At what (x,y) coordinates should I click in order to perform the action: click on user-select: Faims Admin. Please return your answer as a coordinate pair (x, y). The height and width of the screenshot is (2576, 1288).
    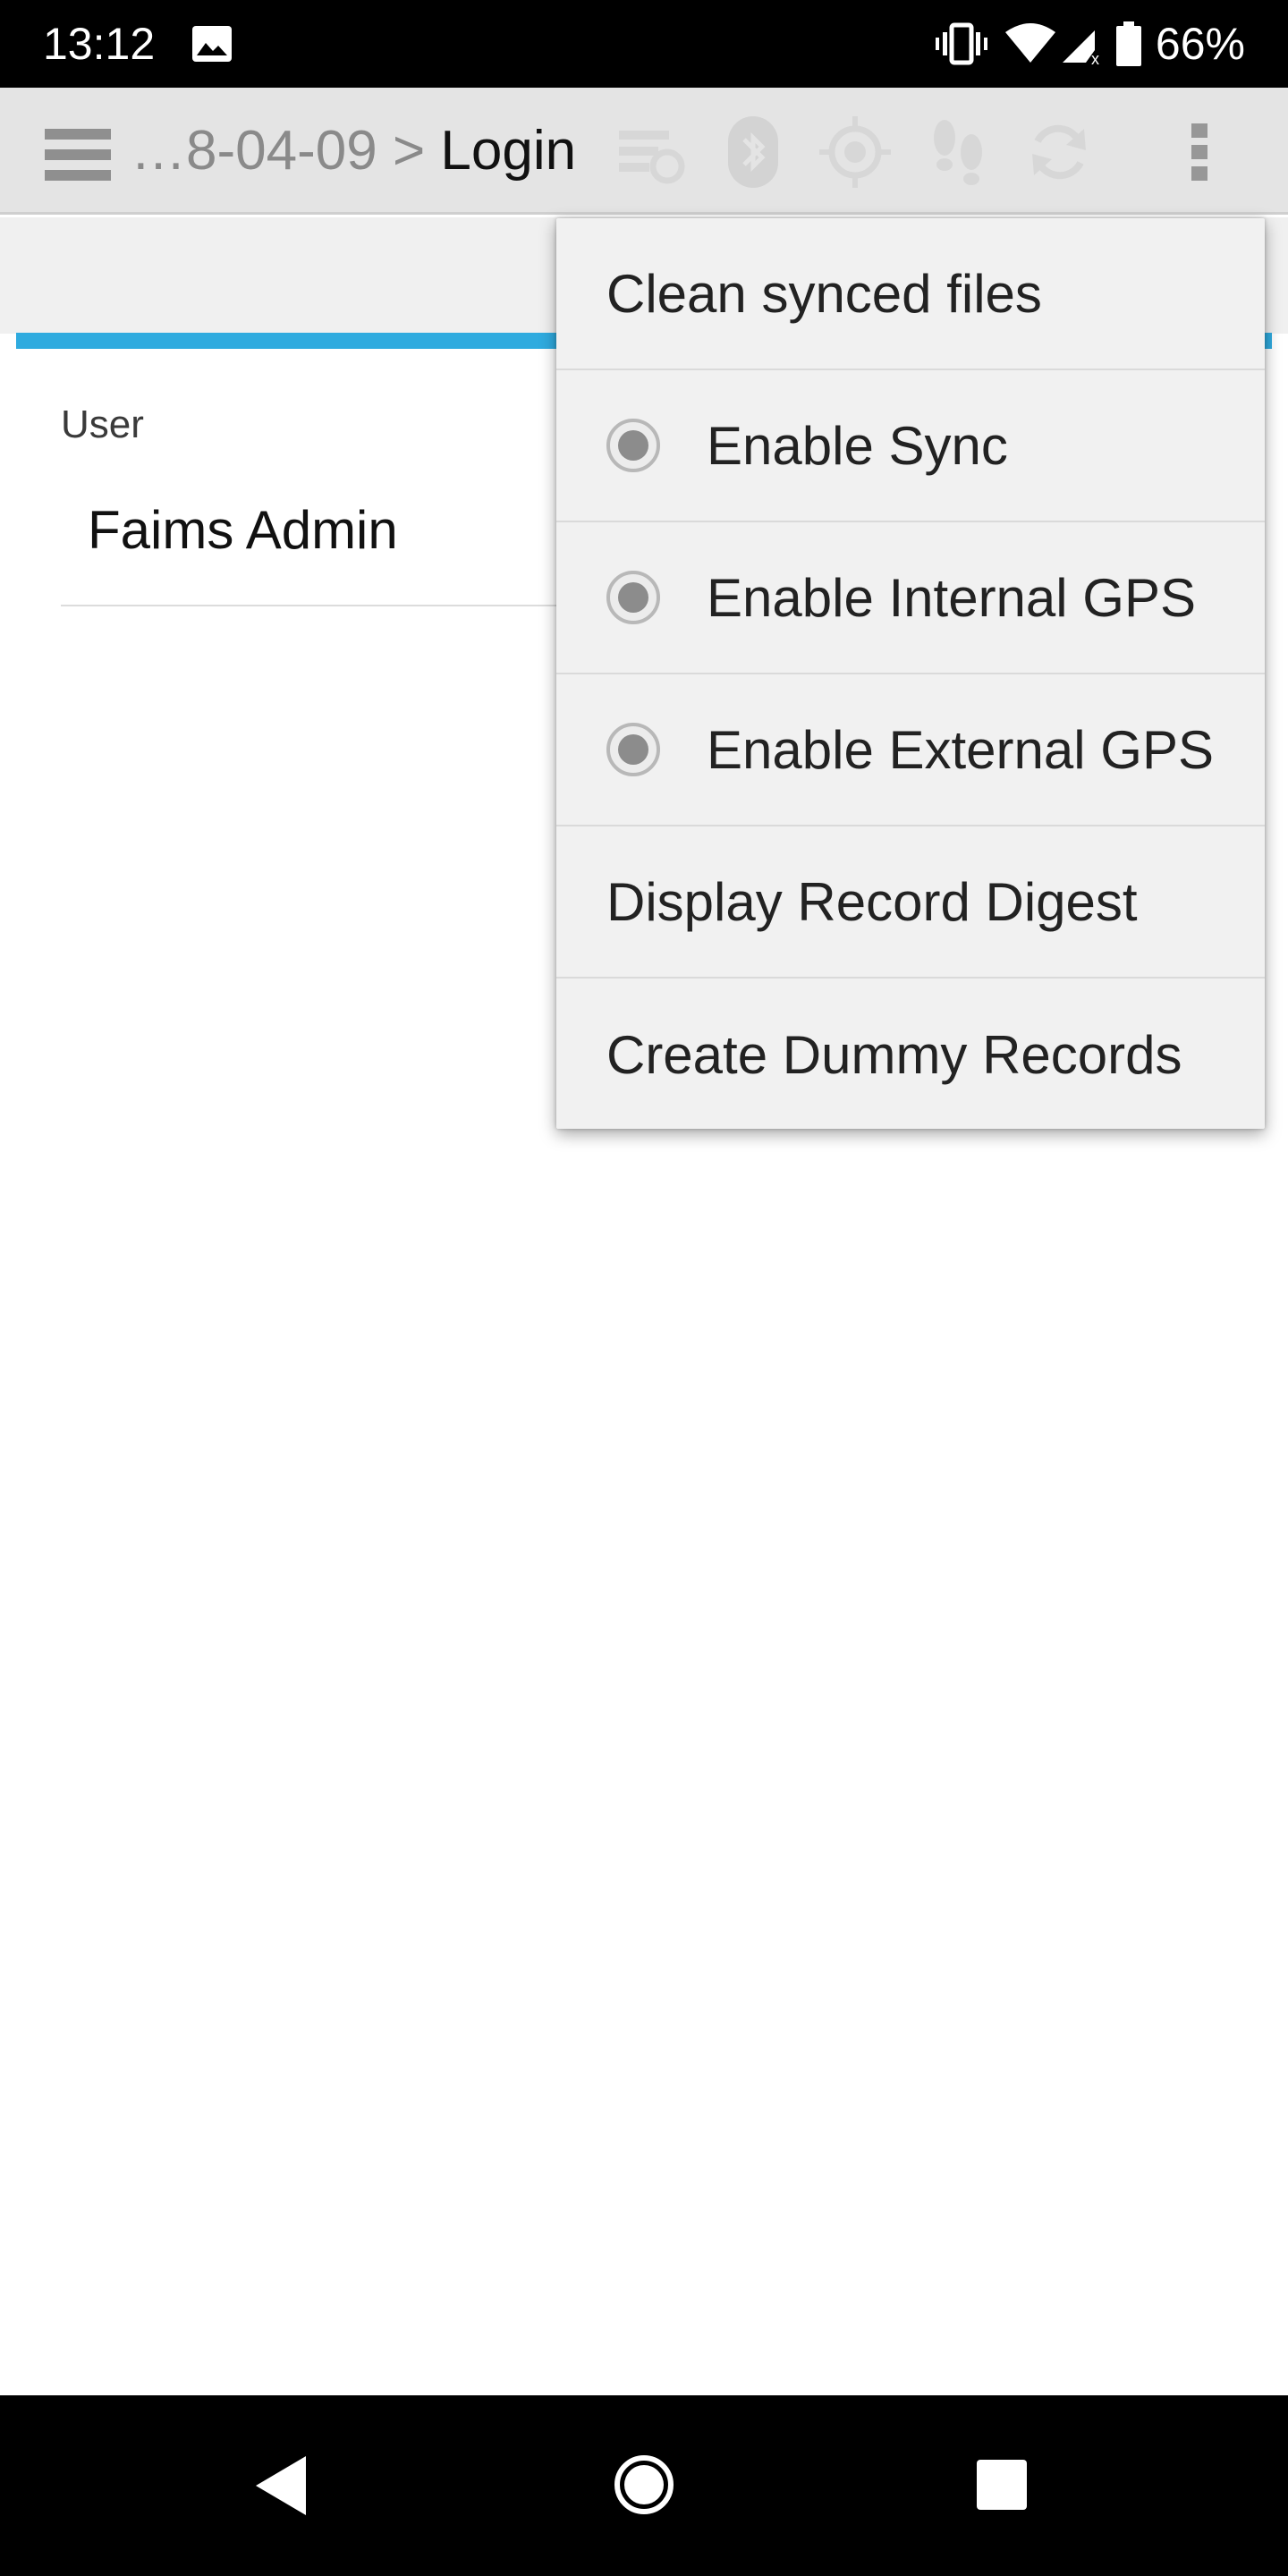
    Looking at the image, I should click on (243, 530).